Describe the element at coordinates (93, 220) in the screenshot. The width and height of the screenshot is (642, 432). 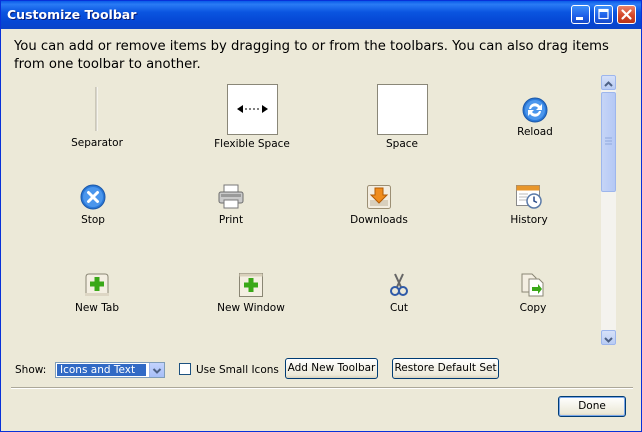
I see `palette-item-label: Stop` at that location.